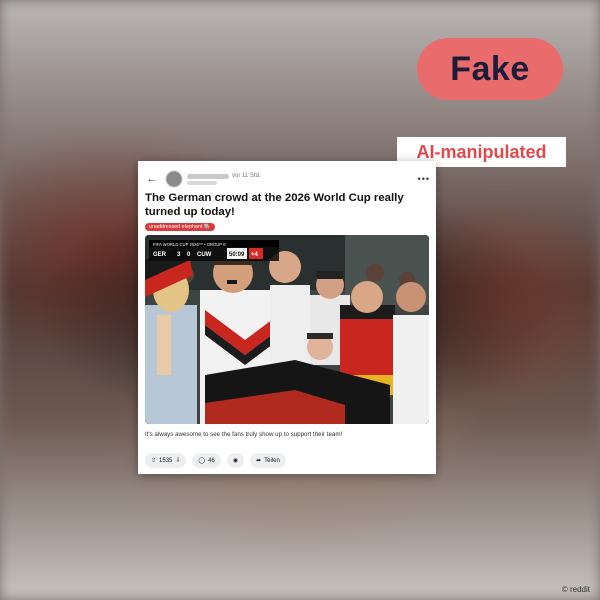 The width and height of the screenshot is (600, 600). I want to click on award-button: ◉, so click(235, 460).